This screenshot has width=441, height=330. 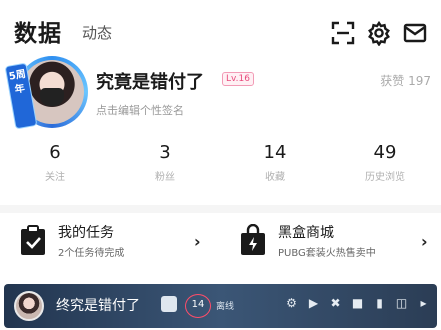 What do you see at coordinates (97, 32) in the screenshot?
I see `tab-feed: 动态` at bounding box center [97, 32].